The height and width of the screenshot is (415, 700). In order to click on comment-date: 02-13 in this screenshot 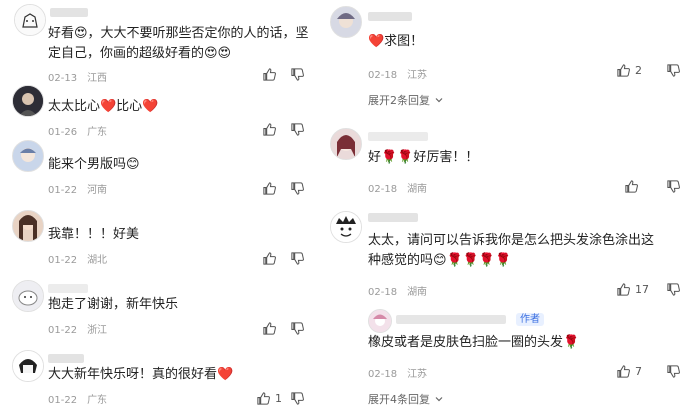, I will do `click(63, 78)`.